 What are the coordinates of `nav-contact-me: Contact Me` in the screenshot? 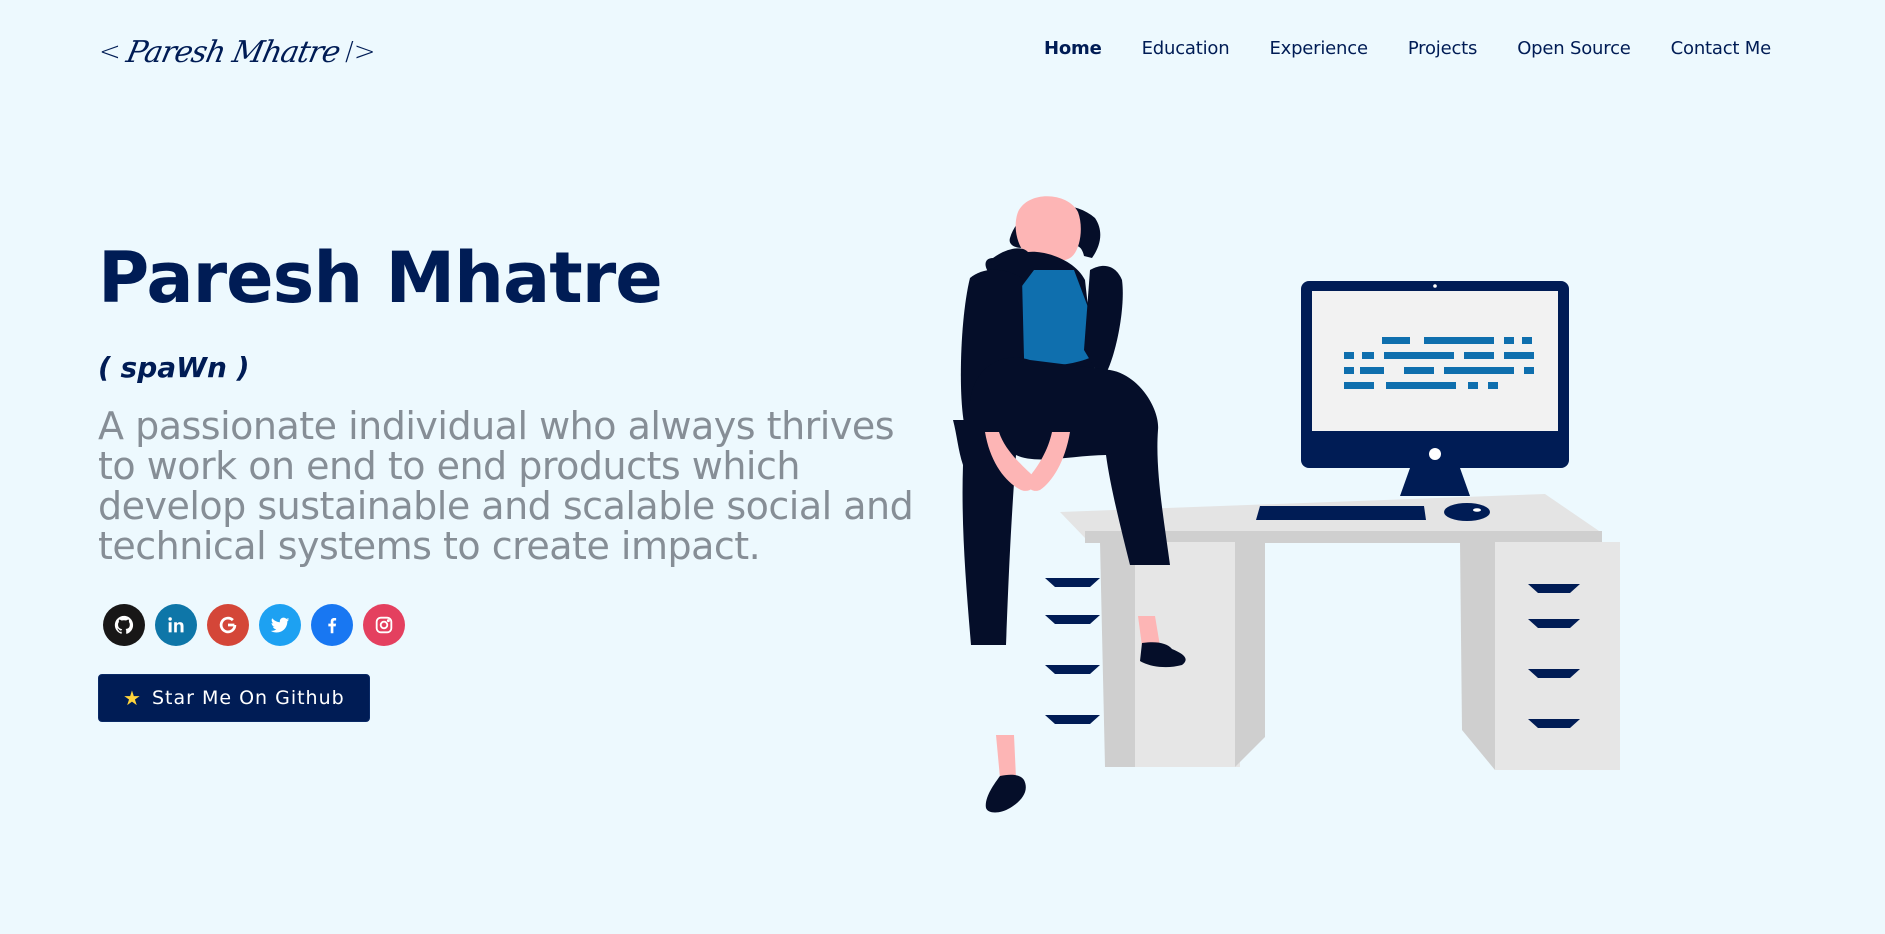 It's located at (1721, 48).